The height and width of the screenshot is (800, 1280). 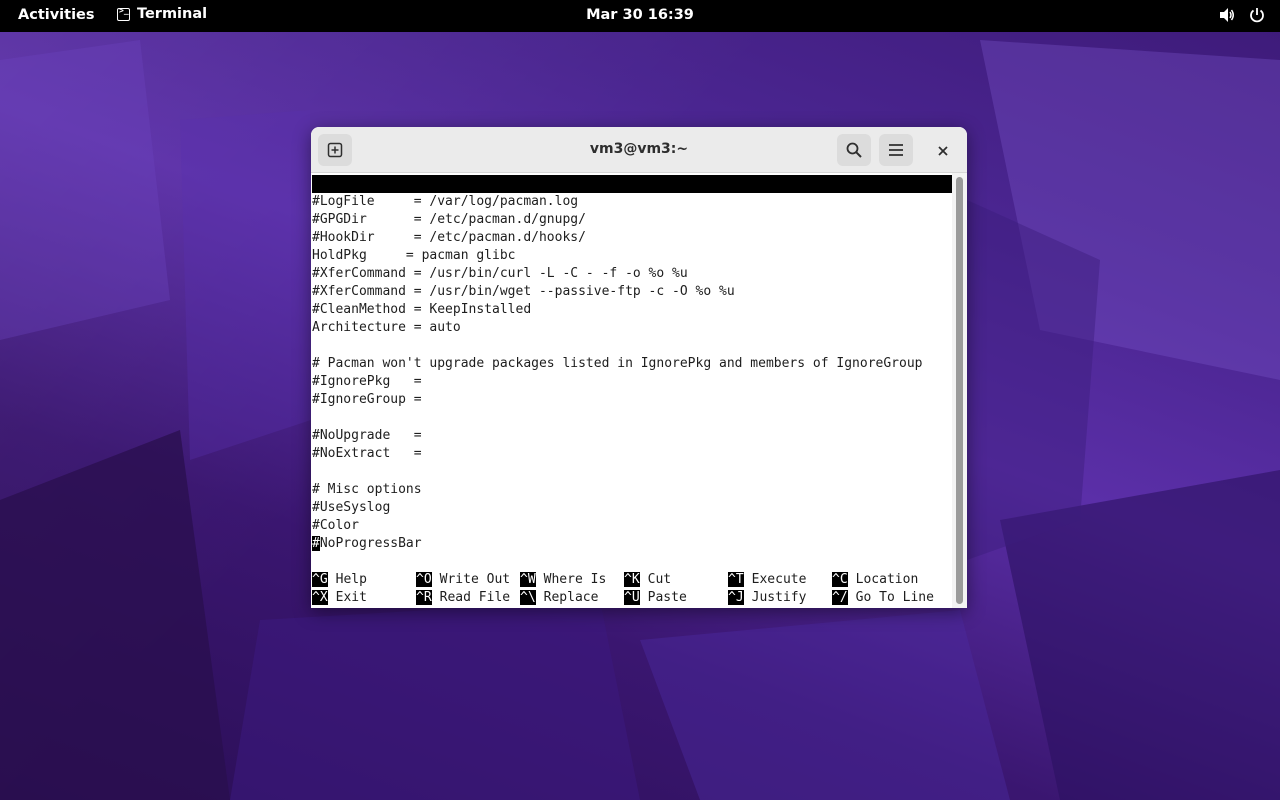 What do you see at coordinates (571, 597) in the screenshot?
I see `shortcut-label: Replace` at bounding box center [571, 597].